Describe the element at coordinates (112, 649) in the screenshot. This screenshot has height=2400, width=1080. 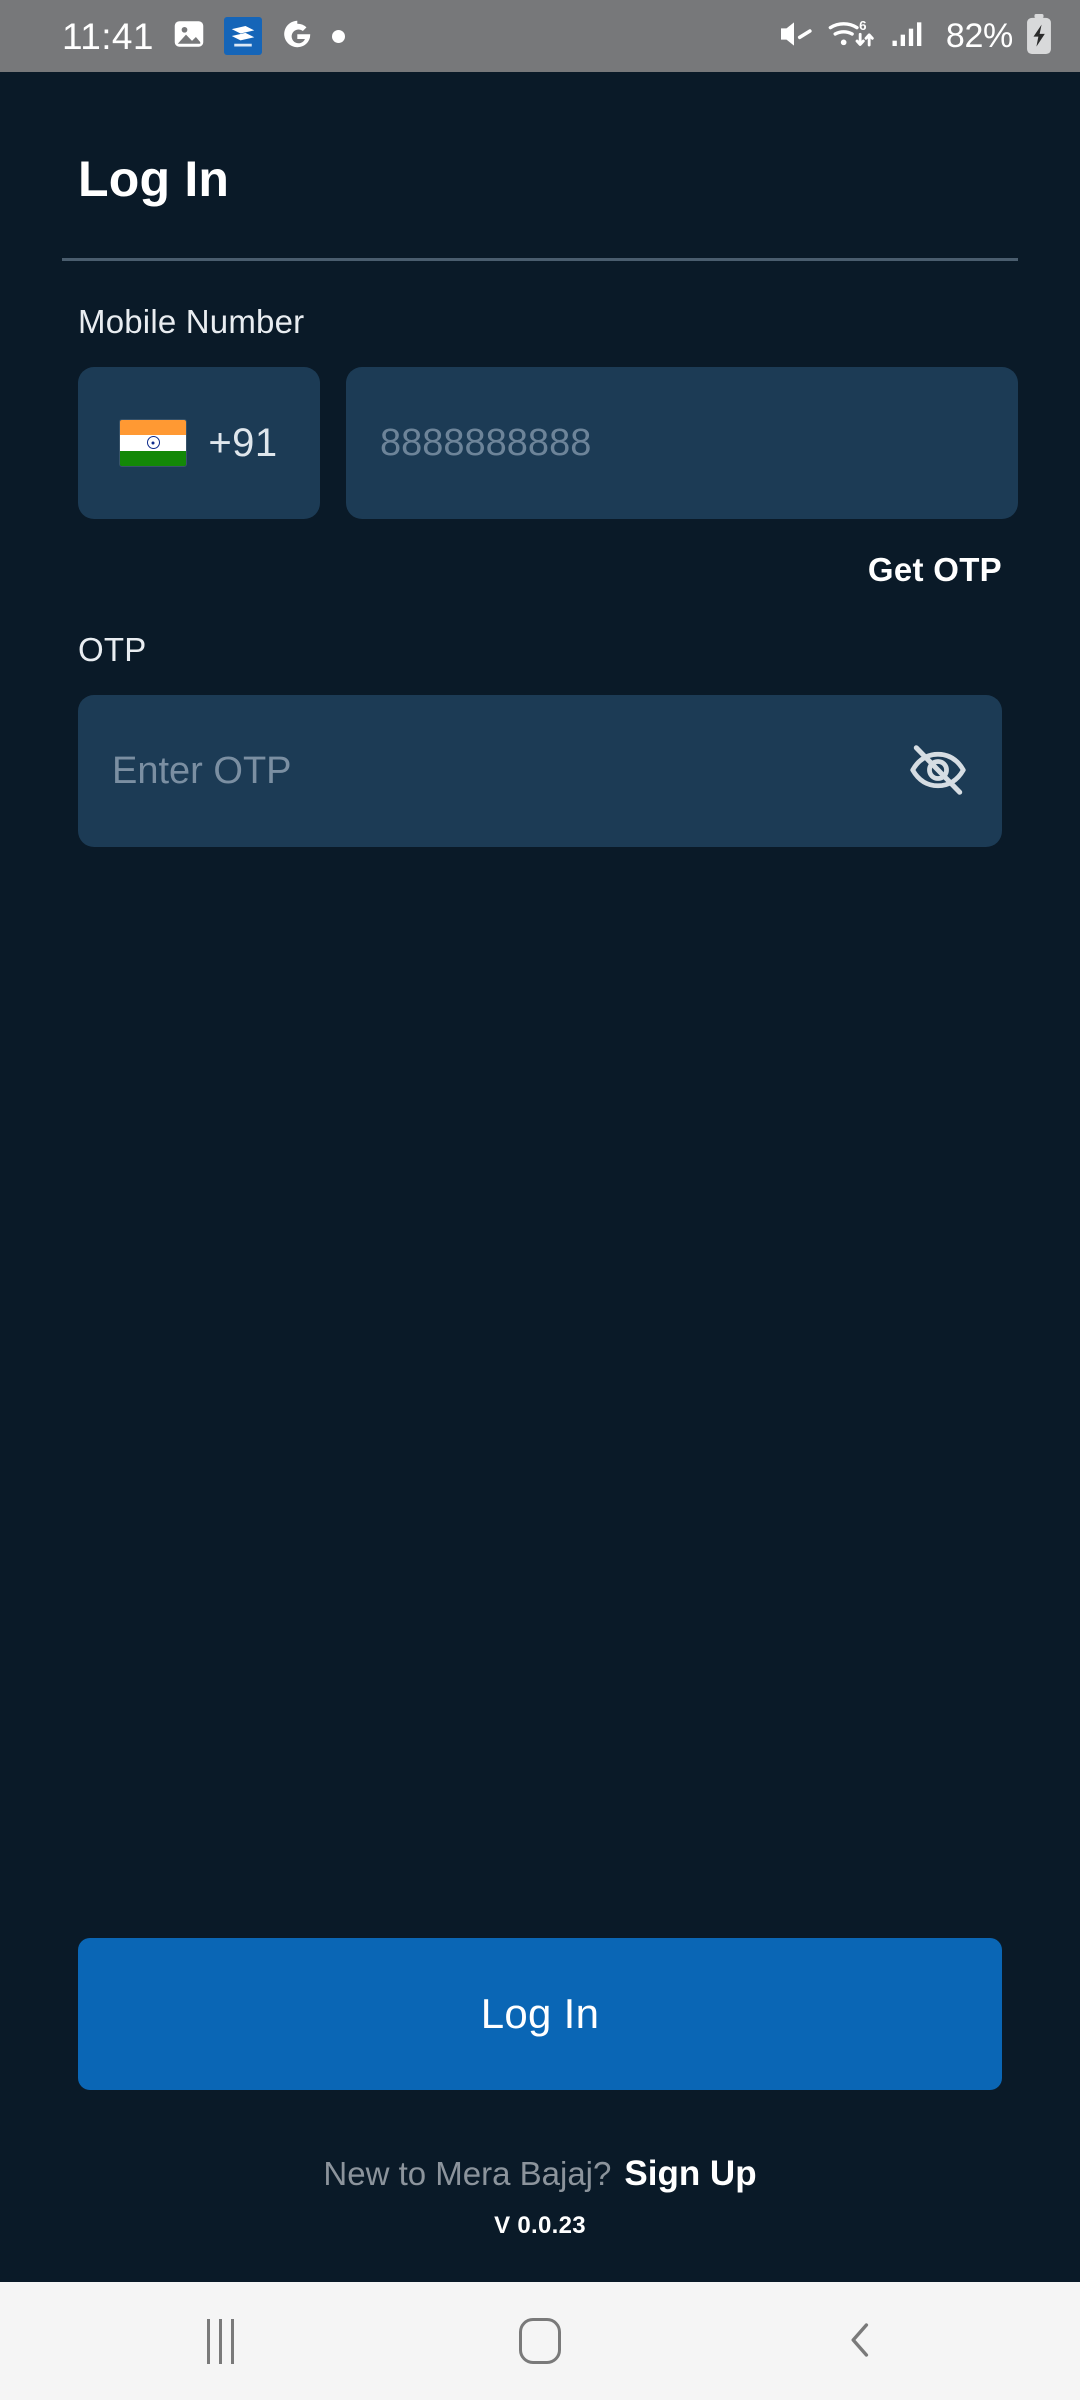
I see `otp-label: OTP` at that location.